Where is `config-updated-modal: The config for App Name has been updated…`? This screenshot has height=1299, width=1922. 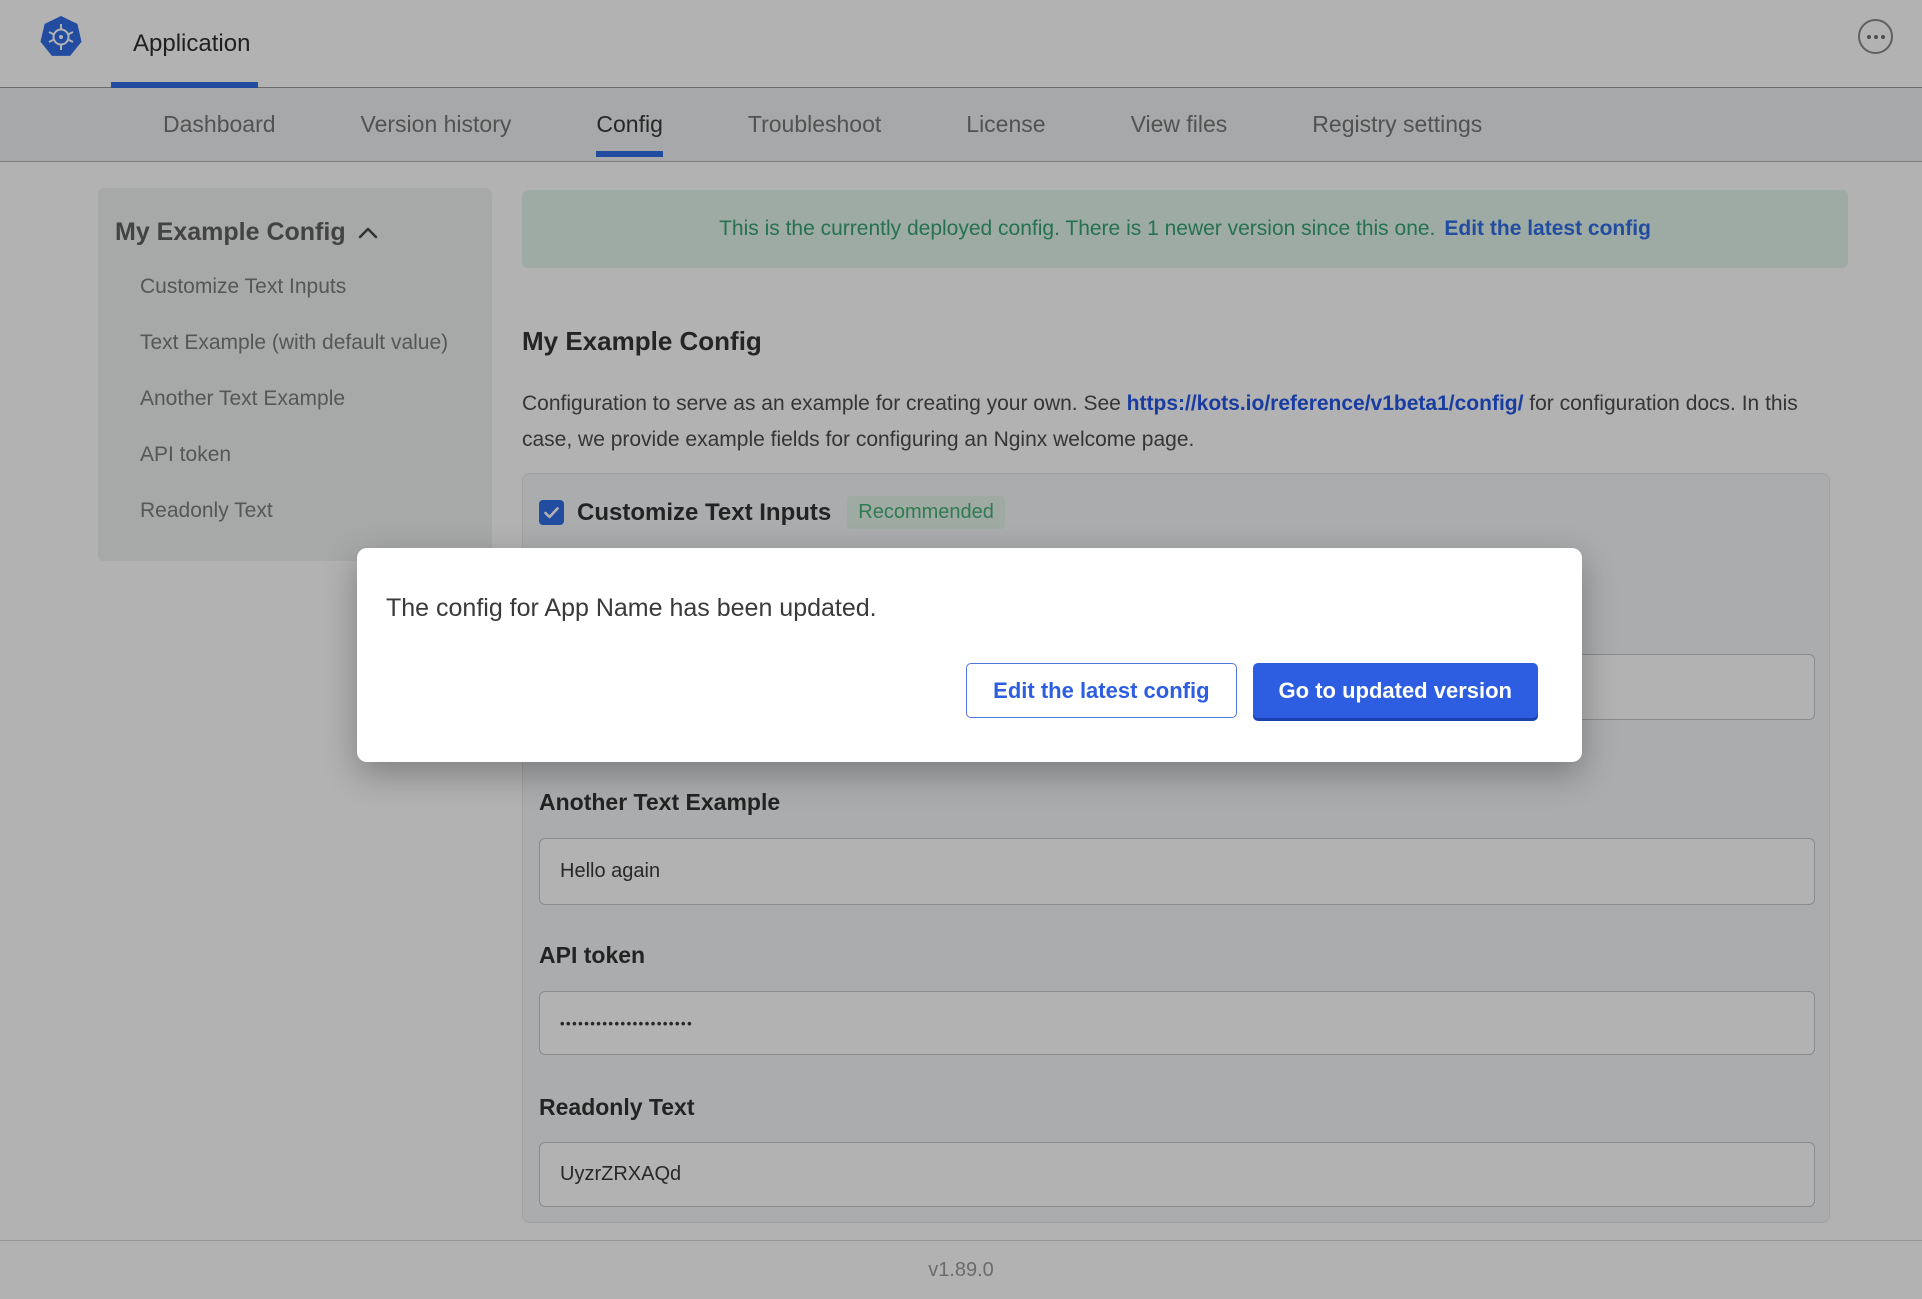 config-updated-modal: The config for App Name has been updated… is located at coordinates (969, 655).